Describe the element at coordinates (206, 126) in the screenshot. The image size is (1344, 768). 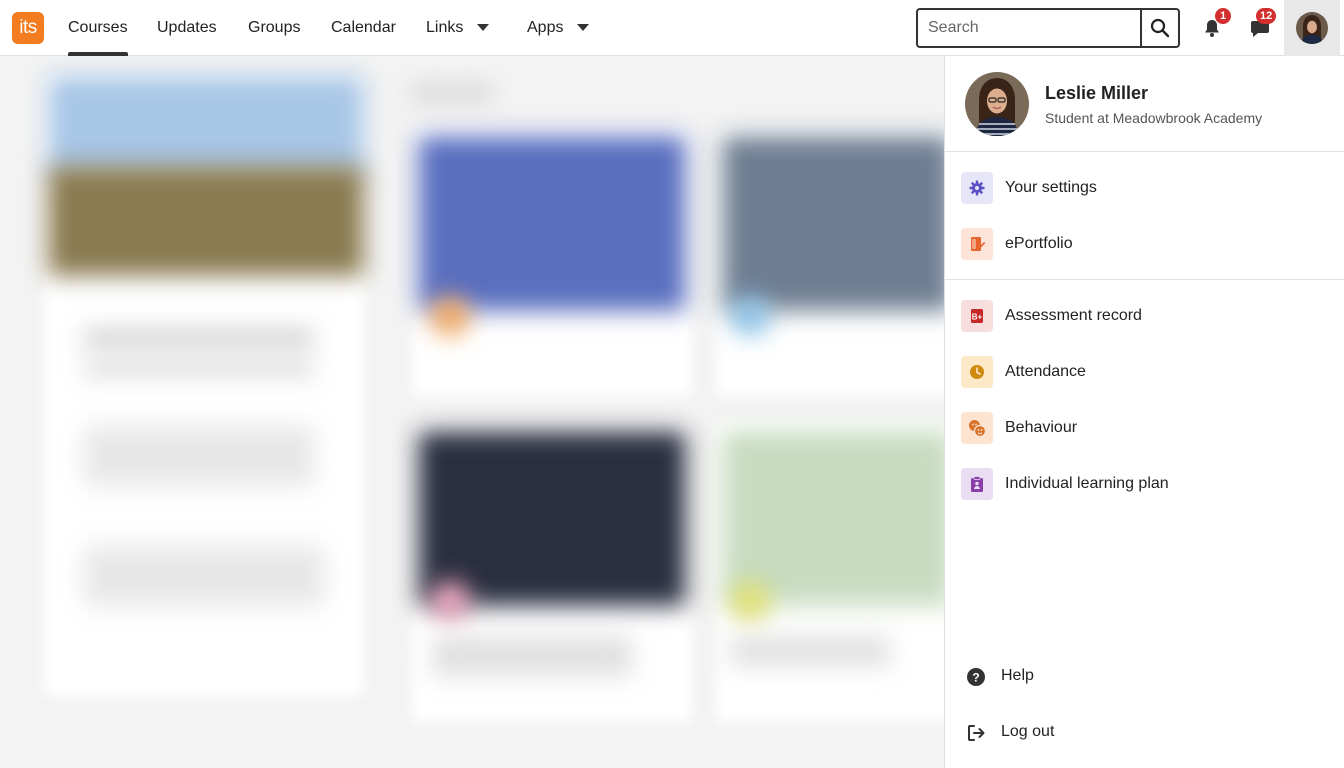
I see `banner-sky` at that location.